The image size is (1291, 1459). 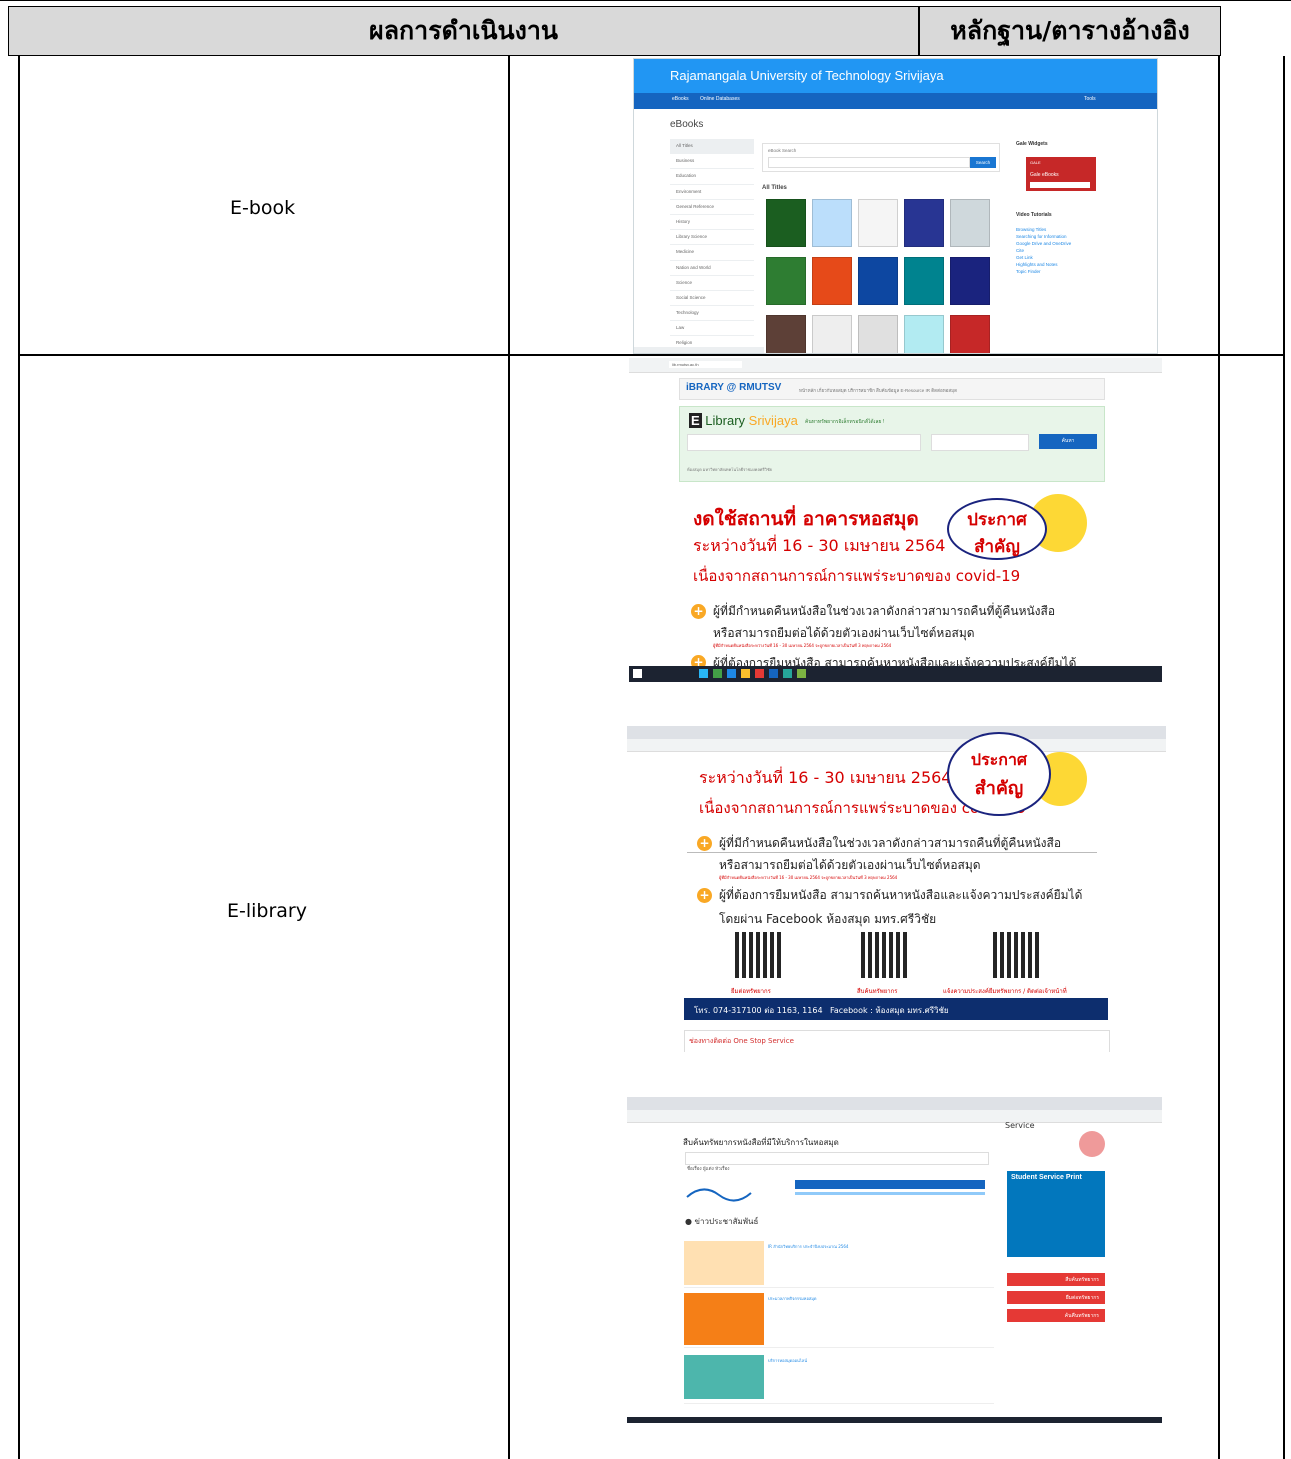 What do you see at coordinates (1061, 250) in the screenshot?
I see `tutorial-link: Cite` at bounding box center [1061, 250].